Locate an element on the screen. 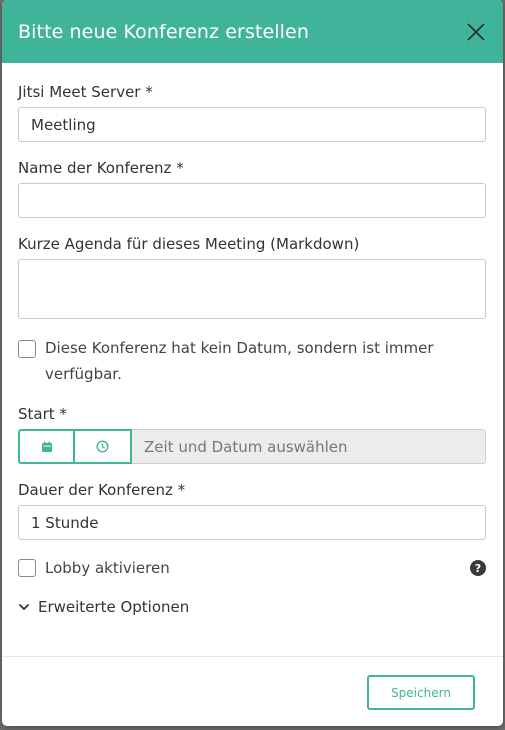 This screenshot has height=730, width=505. duration-group: Dauer der Konferenz * 1 Stunde is located at coordinates (252, 510).